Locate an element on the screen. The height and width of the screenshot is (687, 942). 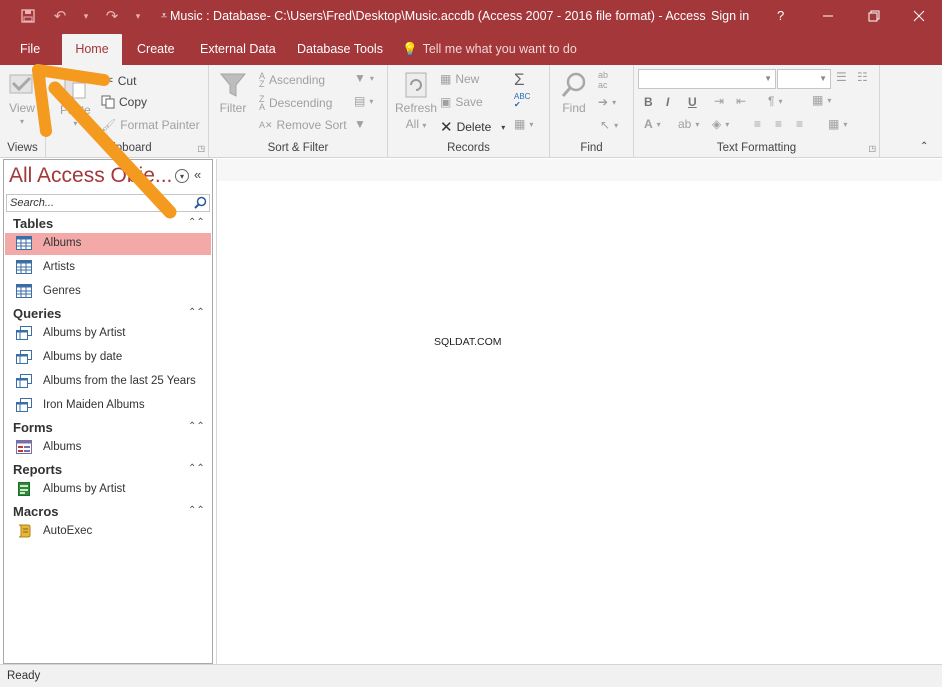
replace-button: ab ac is located at coordinates (603, 80).